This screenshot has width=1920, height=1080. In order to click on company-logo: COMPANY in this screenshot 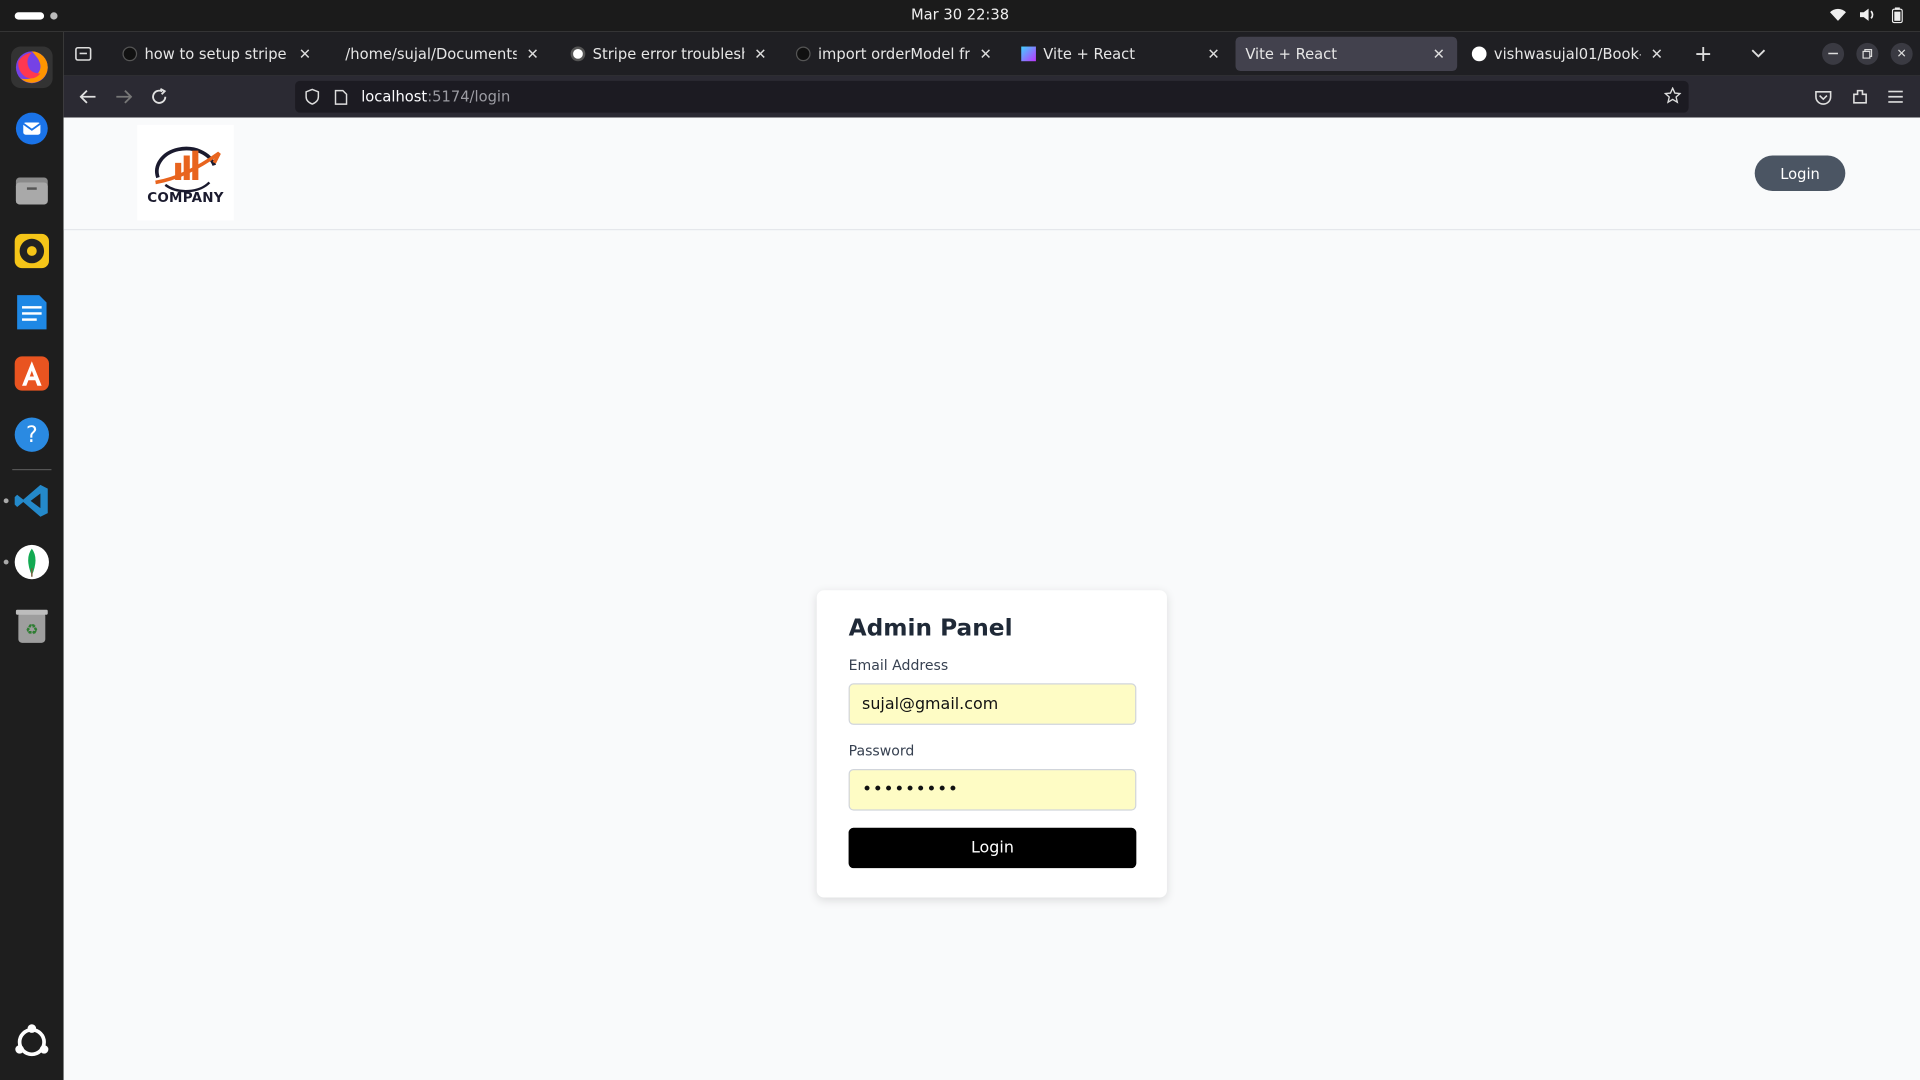, I will do `click(185, 172)`.